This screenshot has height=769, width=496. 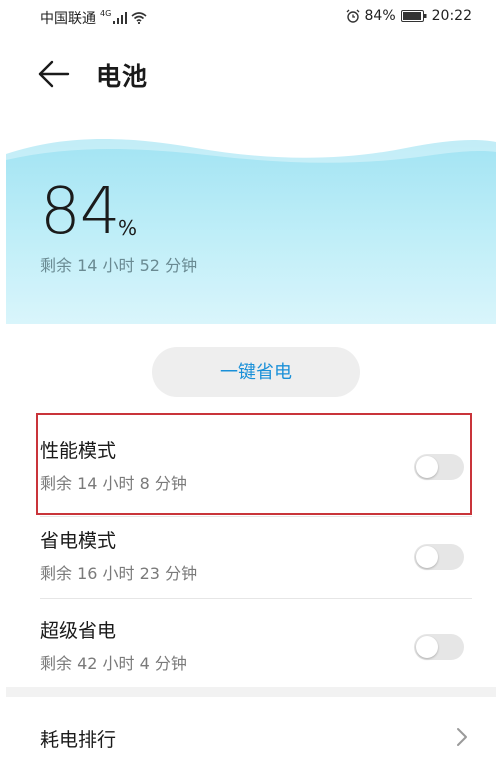 What do you see at coordinates (380, 16) in the screenshot?
I see `battery-percent-status: 84%` at bounding box center [380, 16].